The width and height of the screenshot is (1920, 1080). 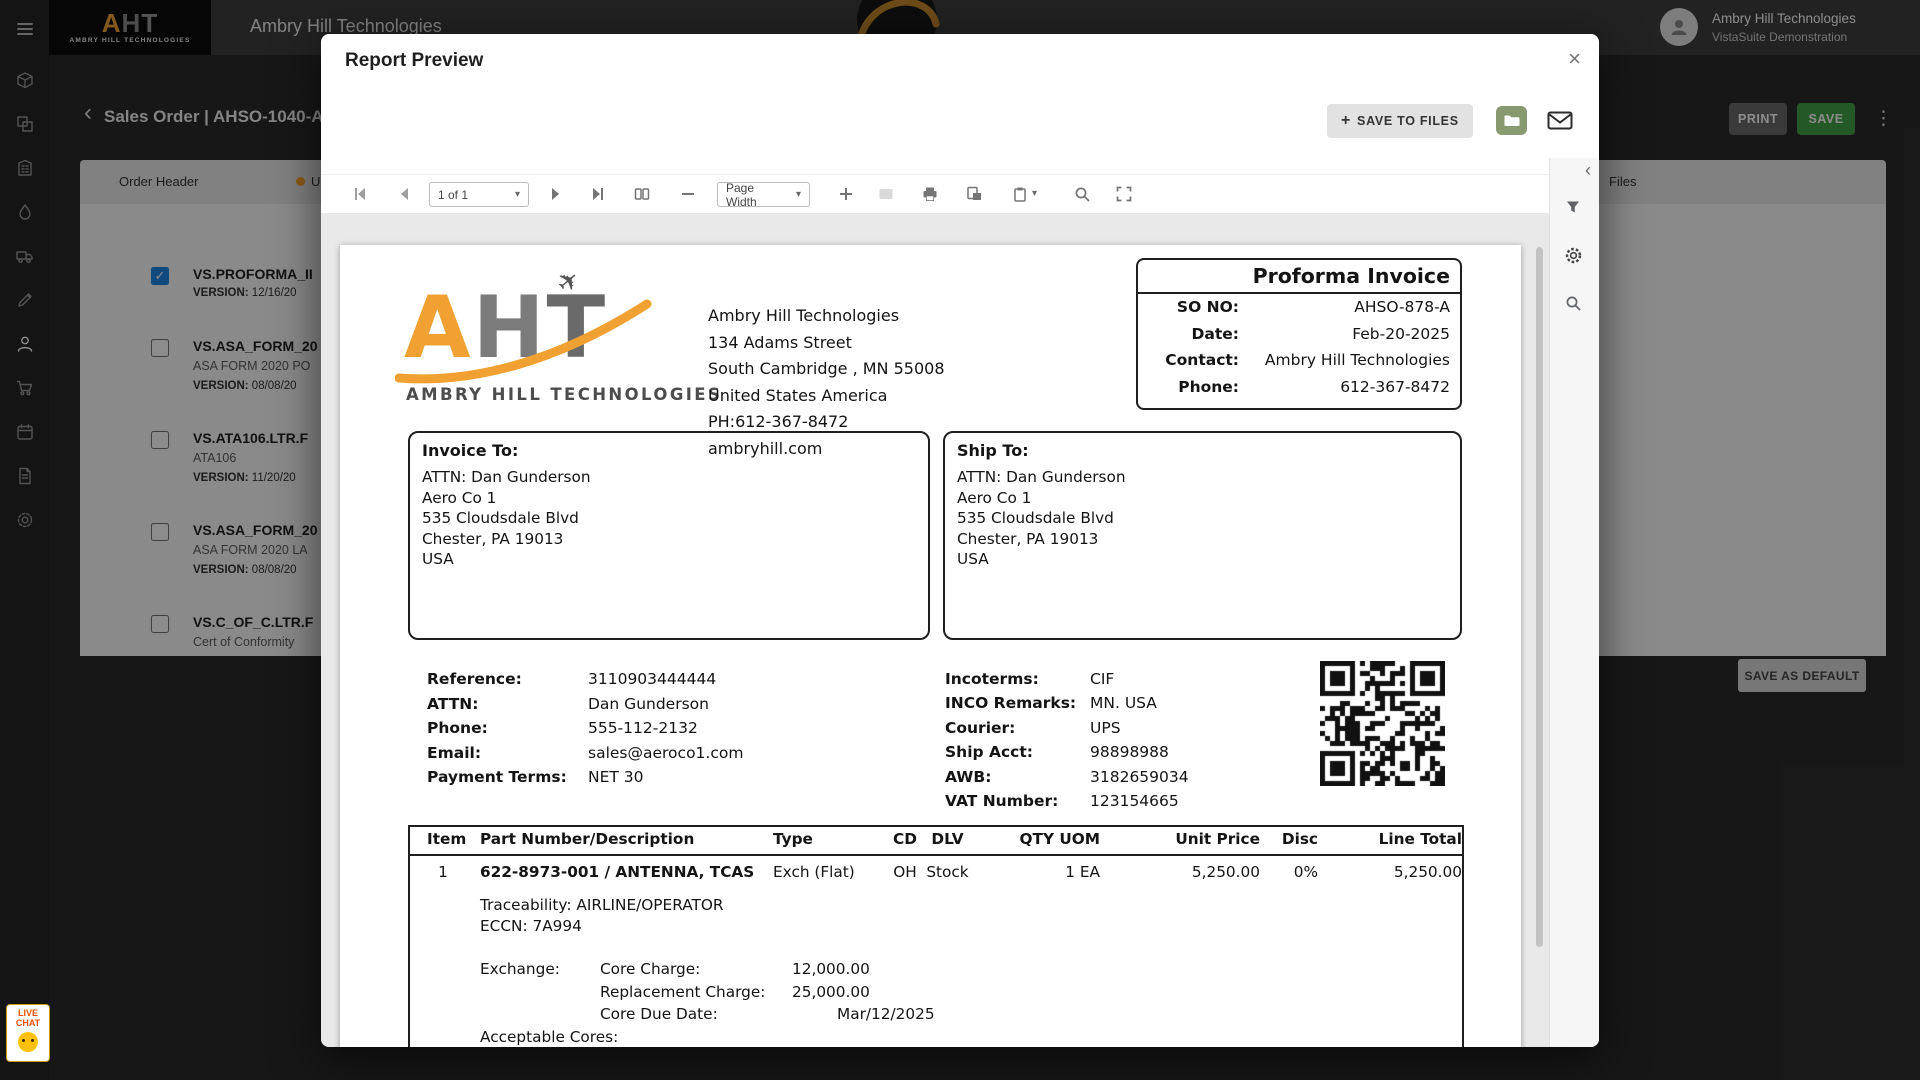 I want to click on next-page-icon, so click(x=556, y=194).